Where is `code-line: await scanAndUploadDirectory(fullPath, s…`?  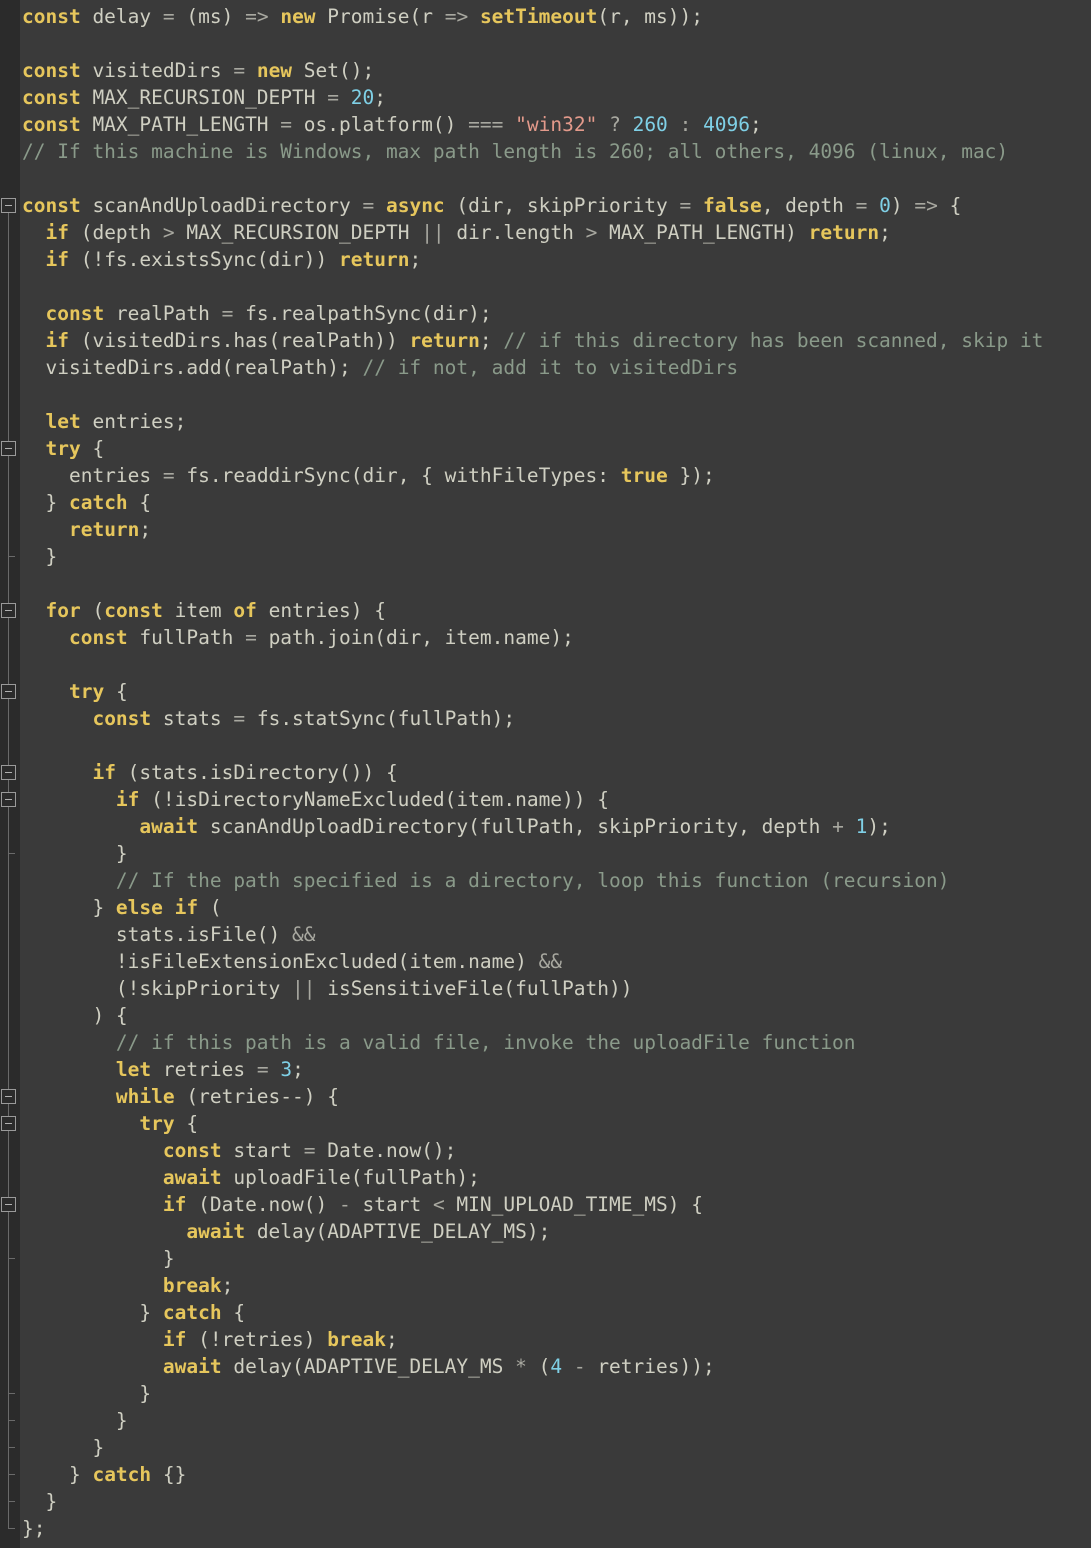
code-line: await scanAndUploadDirectory(fullPath, s… is located at coordinates (556, 826).